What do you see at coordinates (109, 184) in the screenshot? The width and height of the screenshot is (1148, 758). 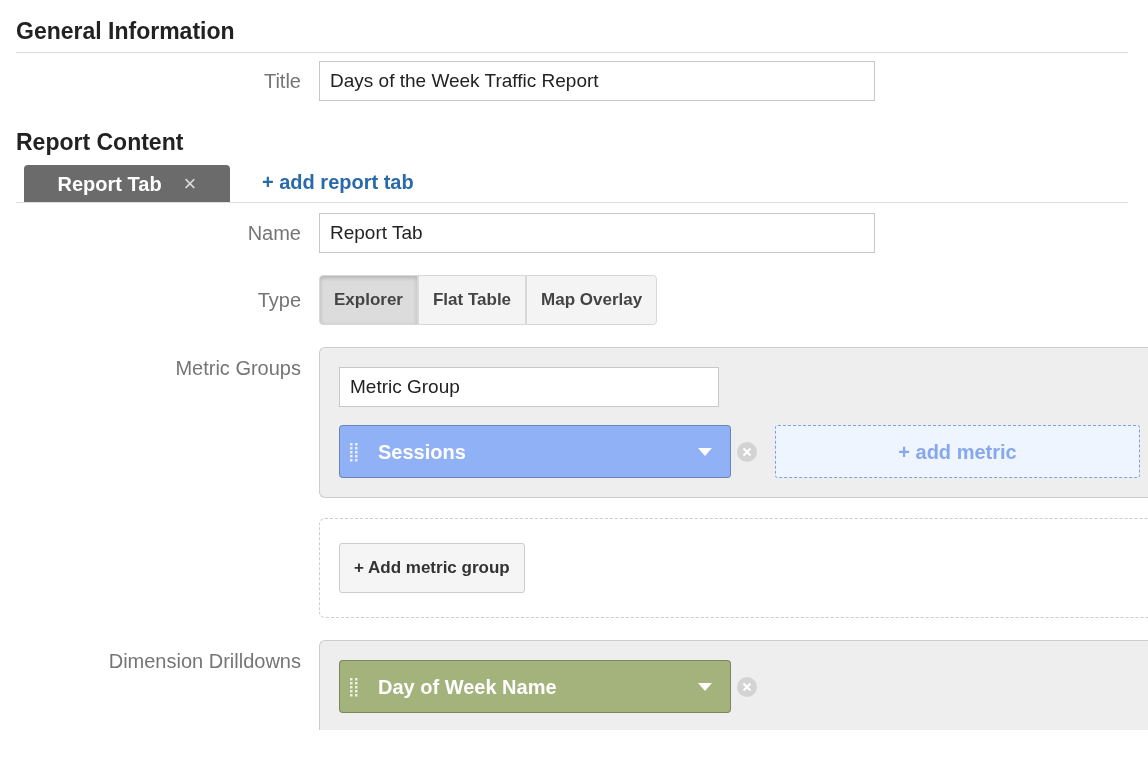 I see `tab-label: Report Tab` at bounding box center [109, 184].